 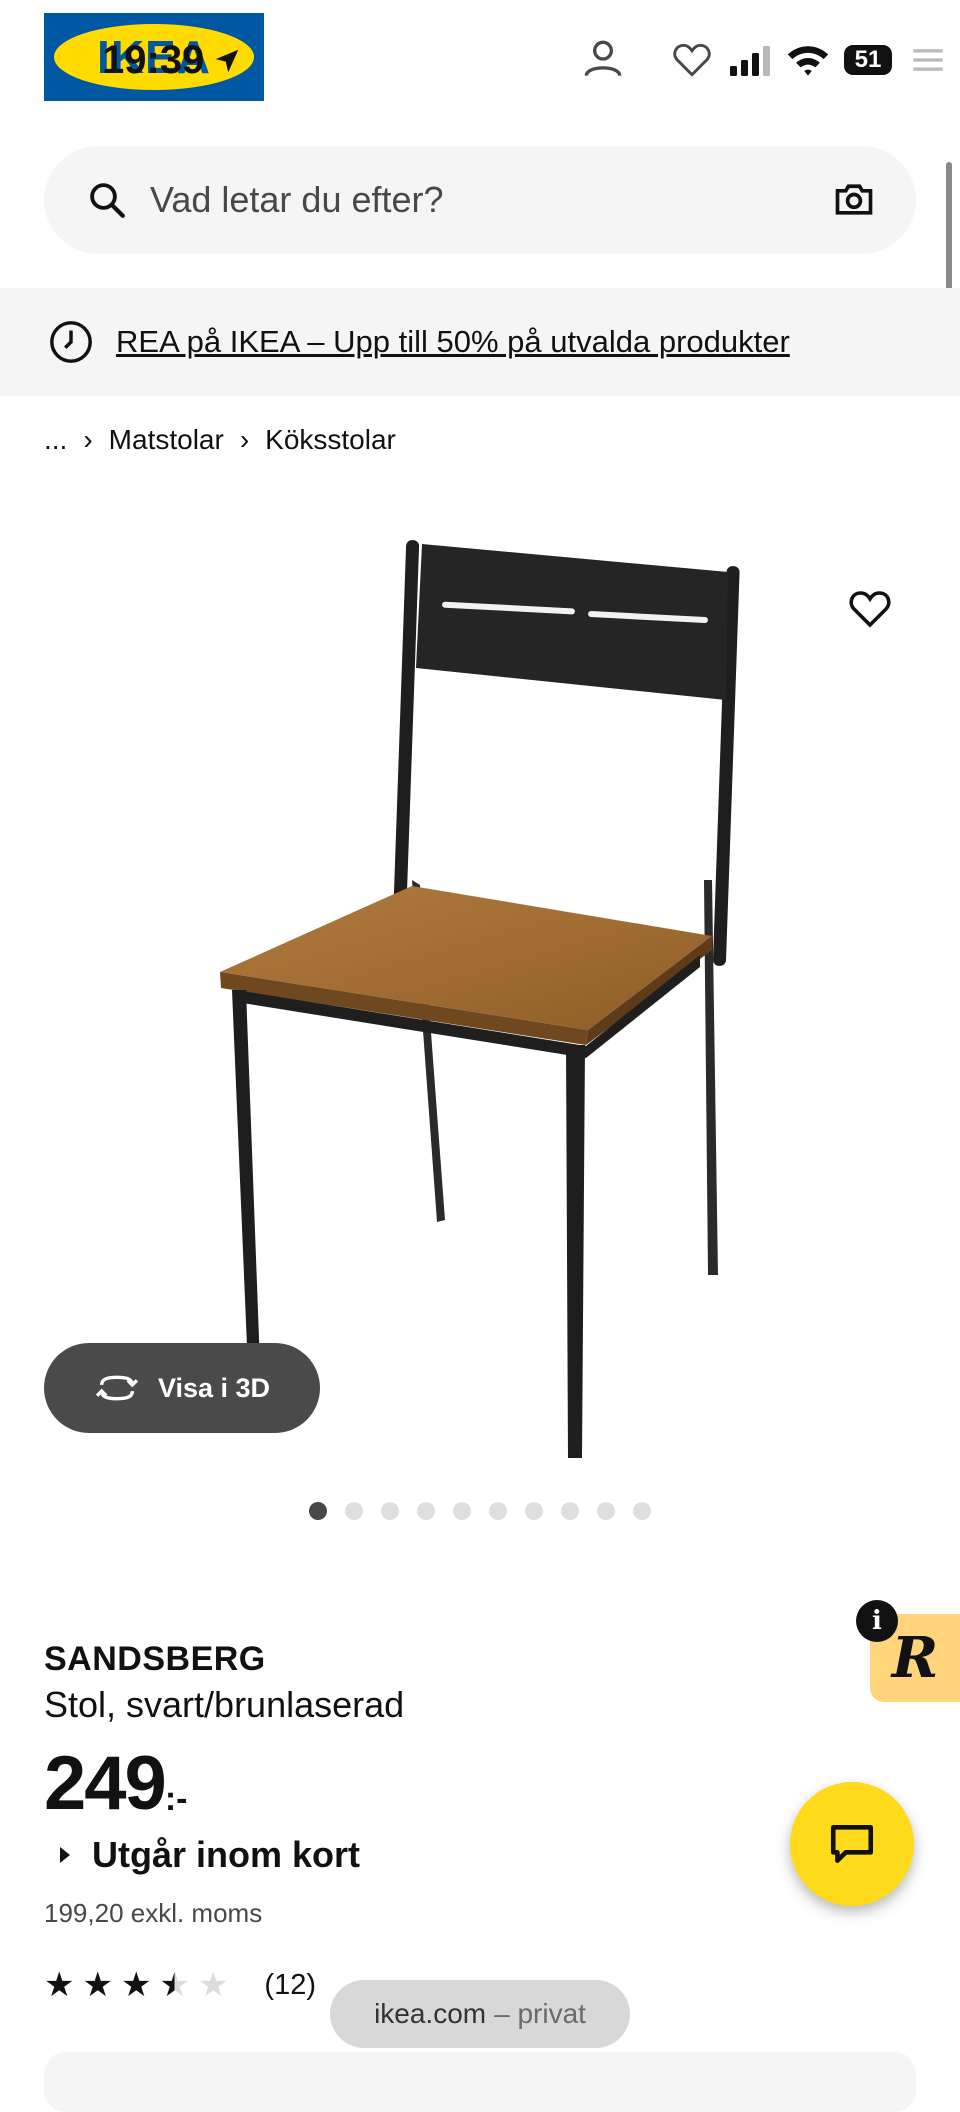 I want to click on rotate-3d-icon, so click(x=117, y=1388).